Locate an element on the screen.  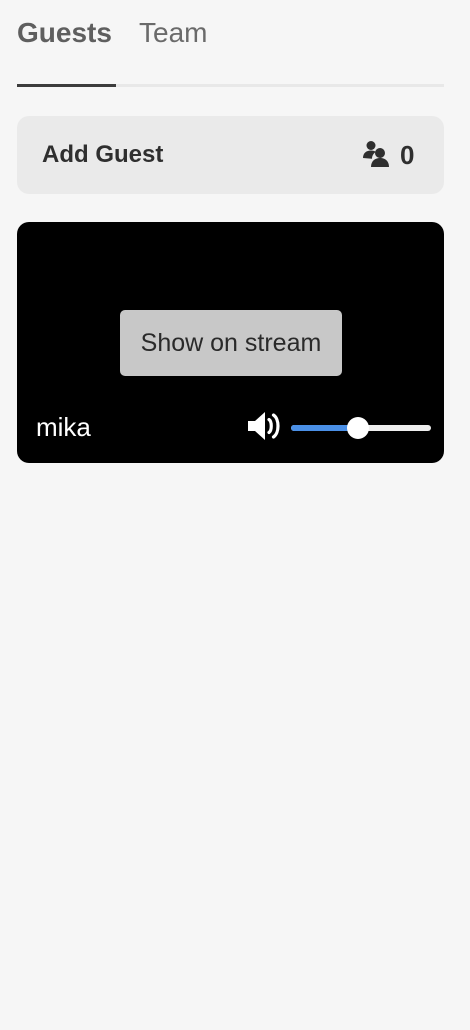
tab-bar: Guests Team is located at coordinates (230, 43).